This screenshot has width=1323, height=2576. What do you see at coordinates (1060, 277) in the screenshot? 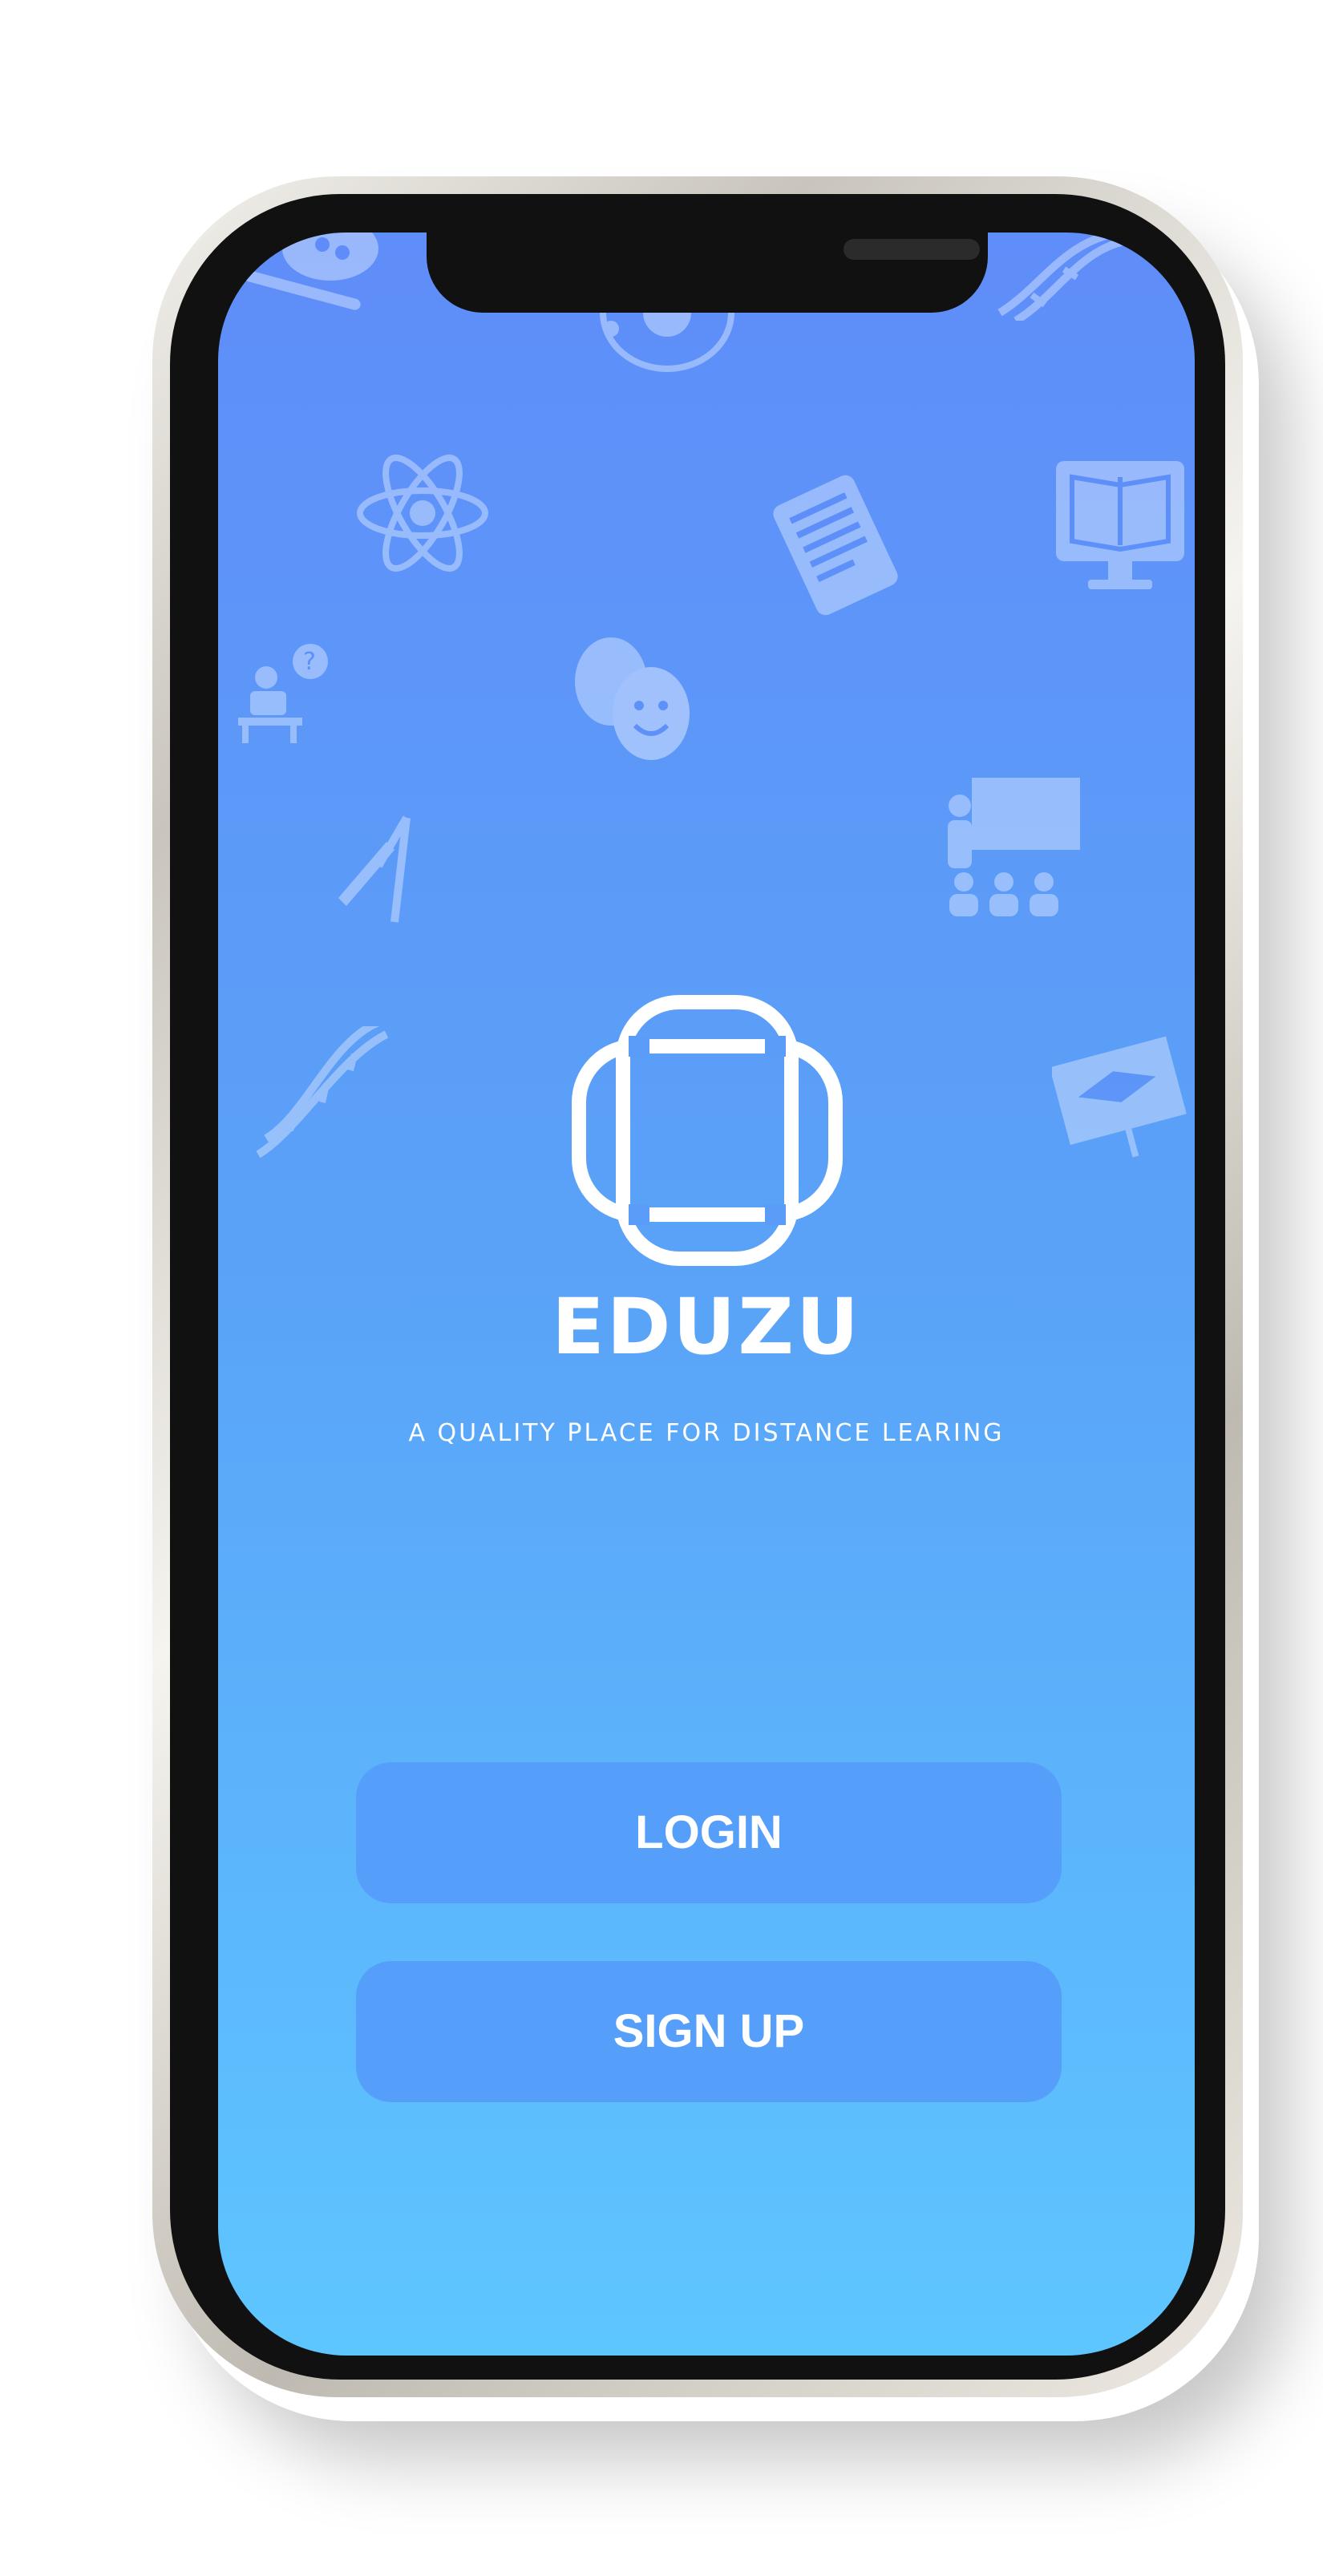
I see `dna-icon` at bounding box center [1060, 277].